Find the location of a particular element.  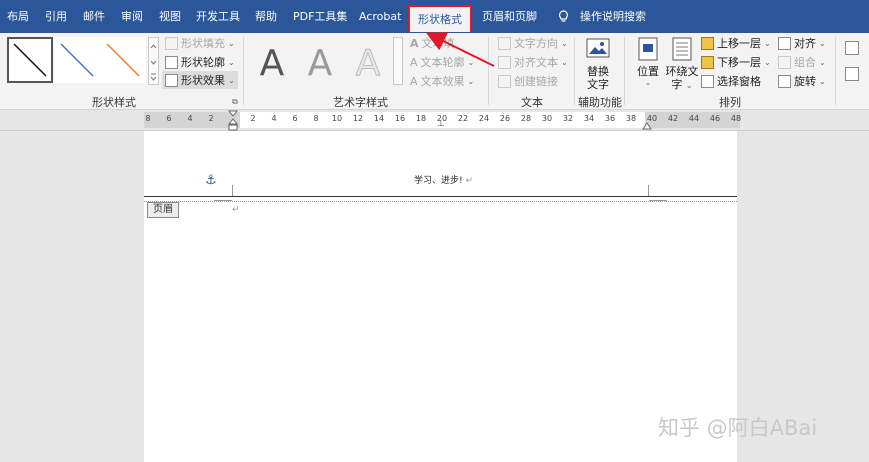

wrap-text-icon is located at coordinates (682, 49).